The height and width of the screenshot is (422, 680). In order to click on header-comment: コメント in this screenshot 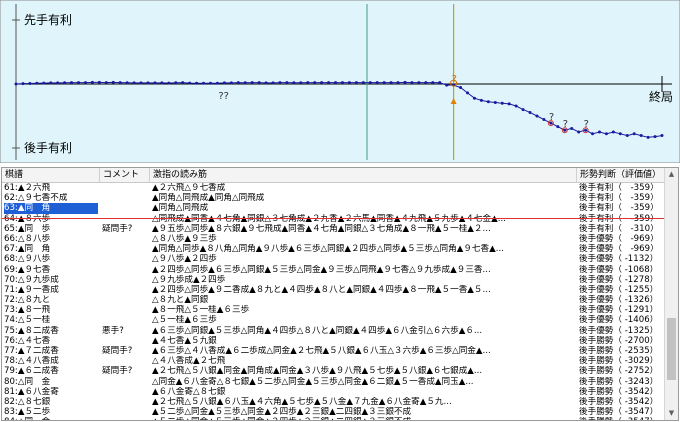, I will do `click(125, 175)`.